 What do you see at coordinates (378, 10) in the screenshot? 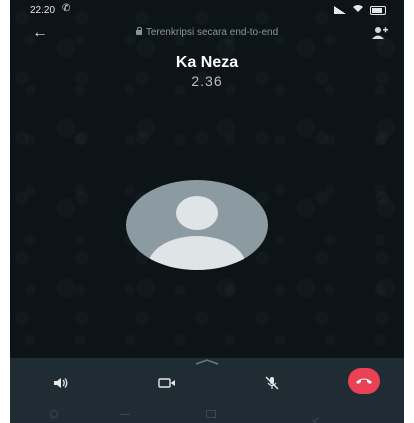
I see `battery-icon` at bounding box center [378, 10].